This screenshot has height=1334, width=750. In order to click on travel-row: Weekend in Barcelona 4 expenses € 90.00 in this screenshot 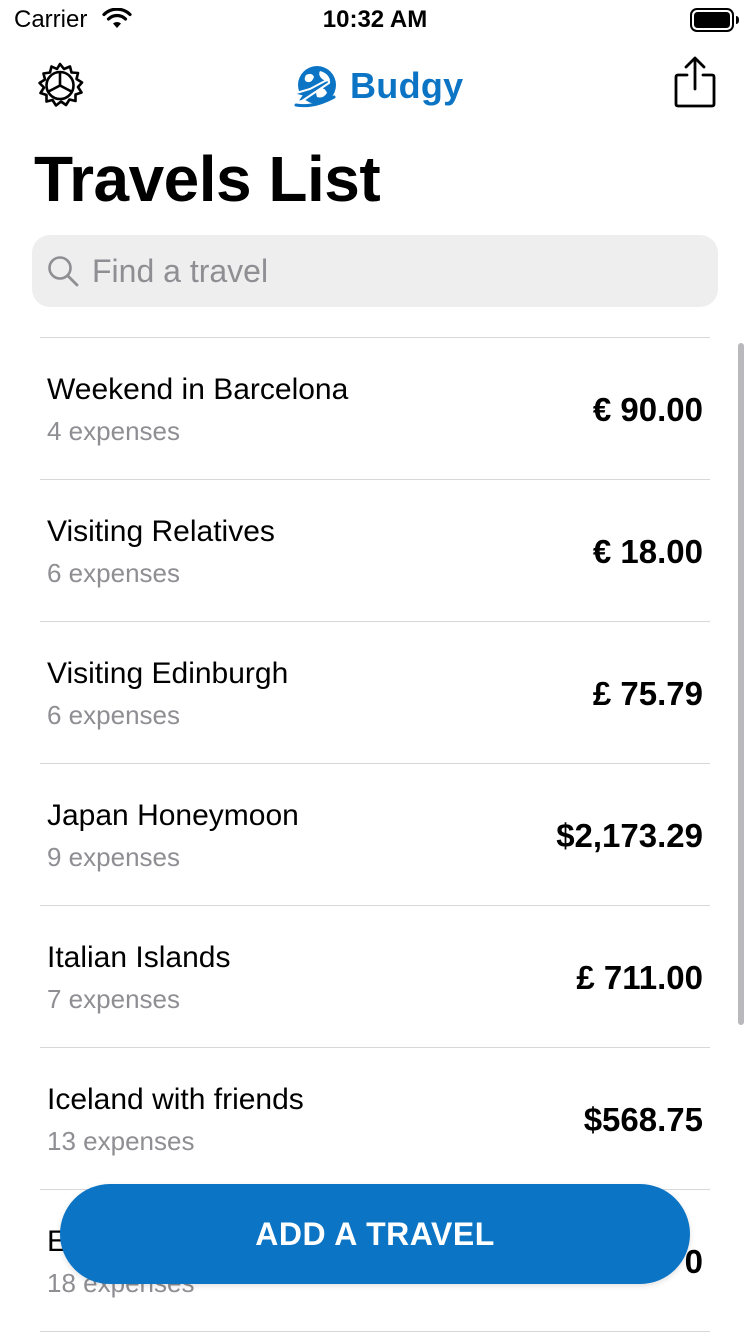, I will do `click(375, 409)`.